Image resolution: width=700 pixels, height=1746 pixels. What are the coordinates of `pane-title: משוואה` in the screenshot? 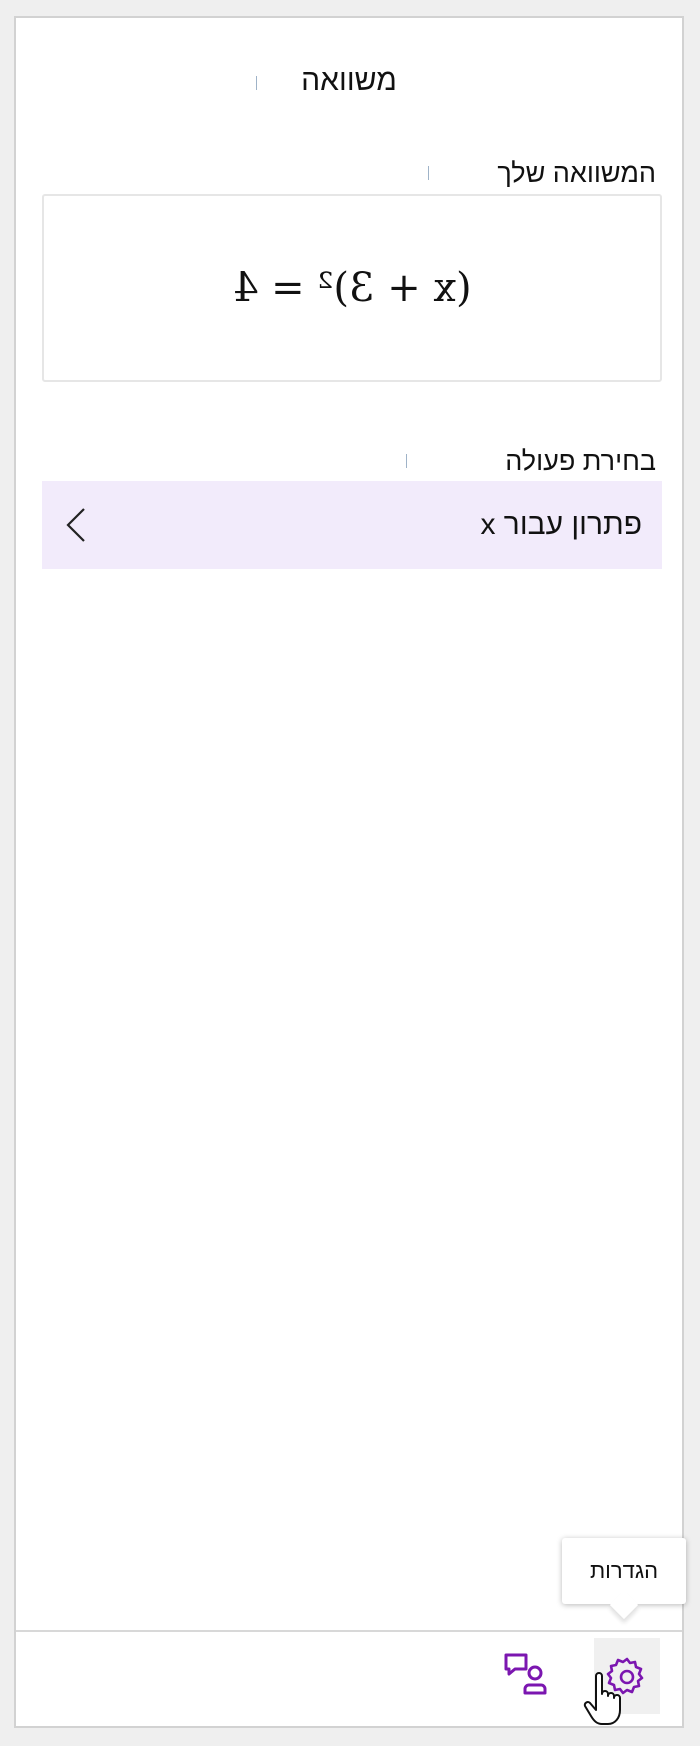 It's located at (349, 80).